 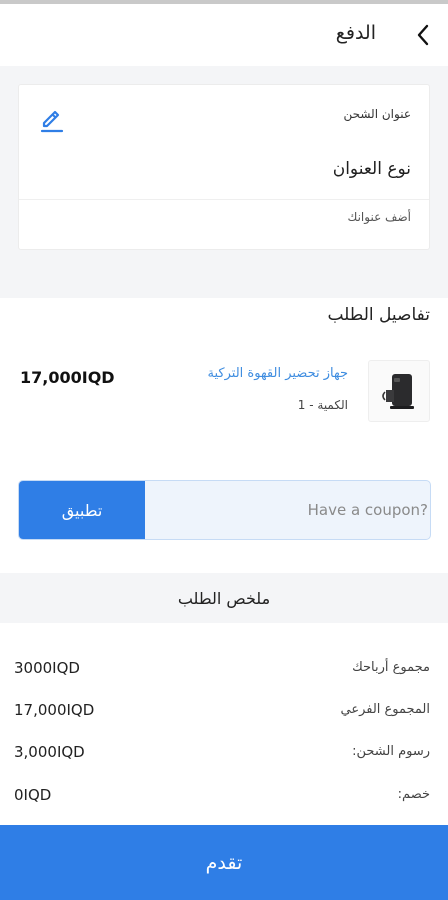 I want to click on divider, so click(x=224, y=199).